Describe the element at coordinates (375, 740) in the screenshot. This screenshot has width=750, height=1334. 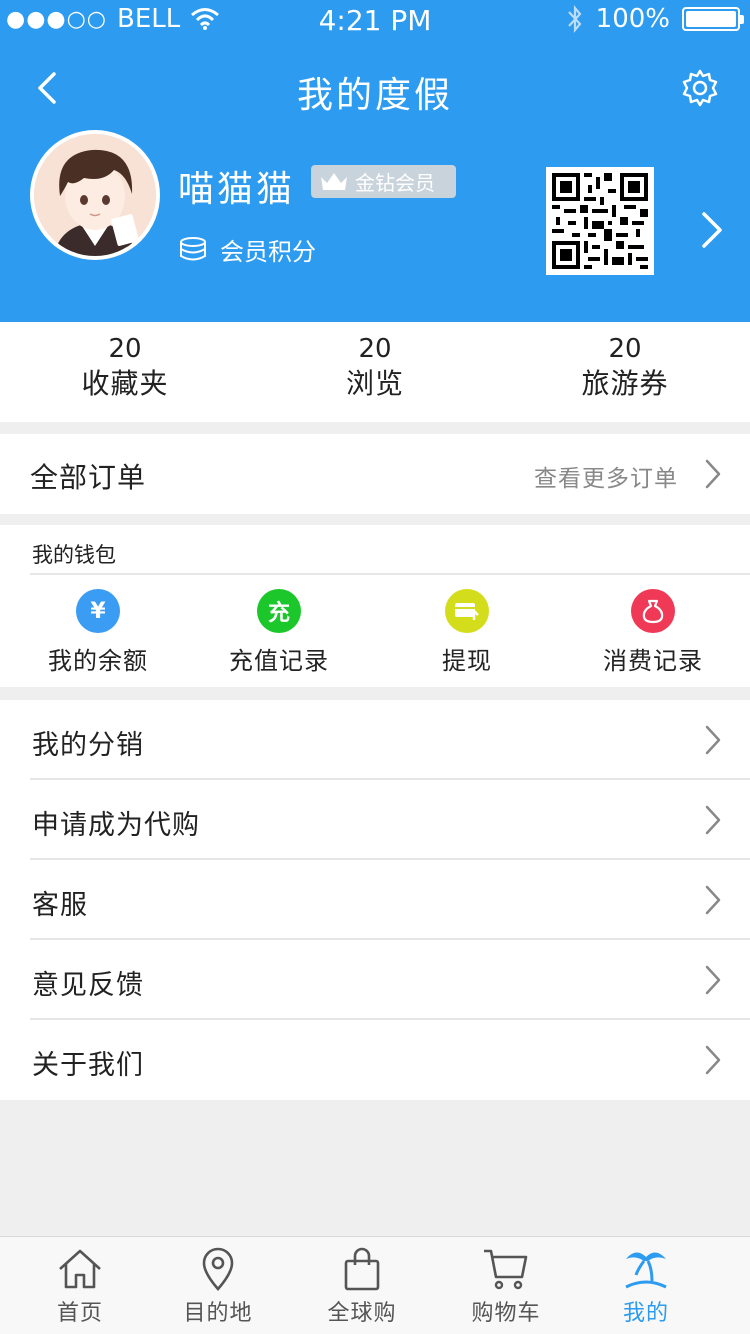
I see `menu-item-distribution: 我的分销` at that location.